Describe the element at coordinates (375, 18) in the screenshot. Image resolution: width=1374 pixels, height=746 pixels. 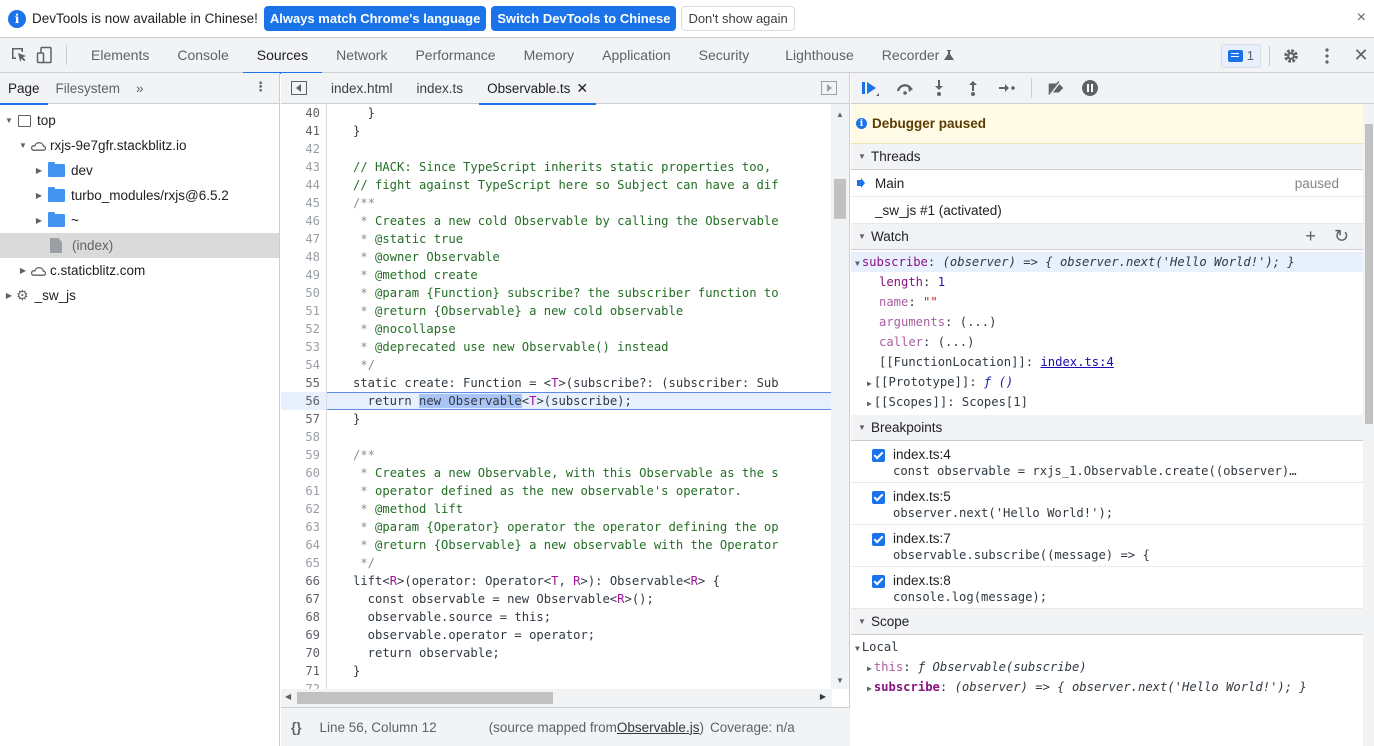
I see `always-match-language-button: Always match Chrome's language` at that location.